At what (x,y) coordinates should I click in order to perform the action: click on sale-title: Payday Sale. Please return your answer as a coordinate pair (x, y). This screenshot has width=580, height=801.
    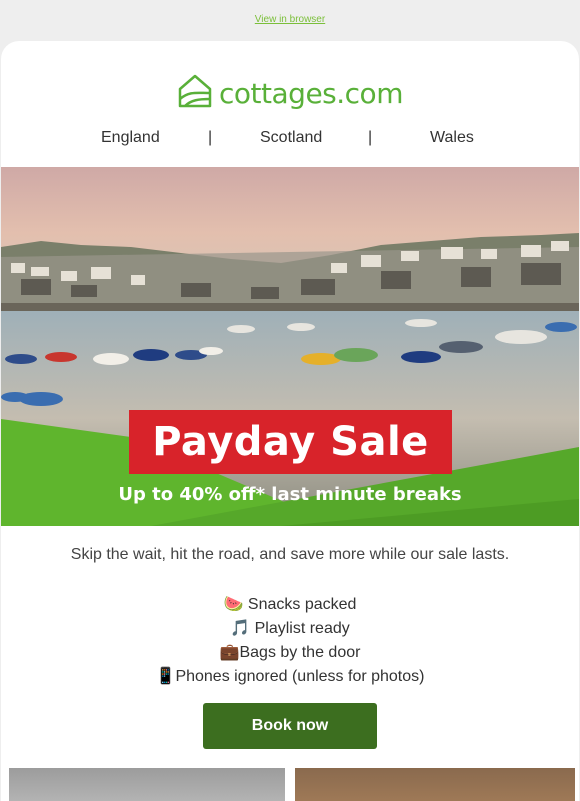
    Looking at the image, I should click on (290, 442).